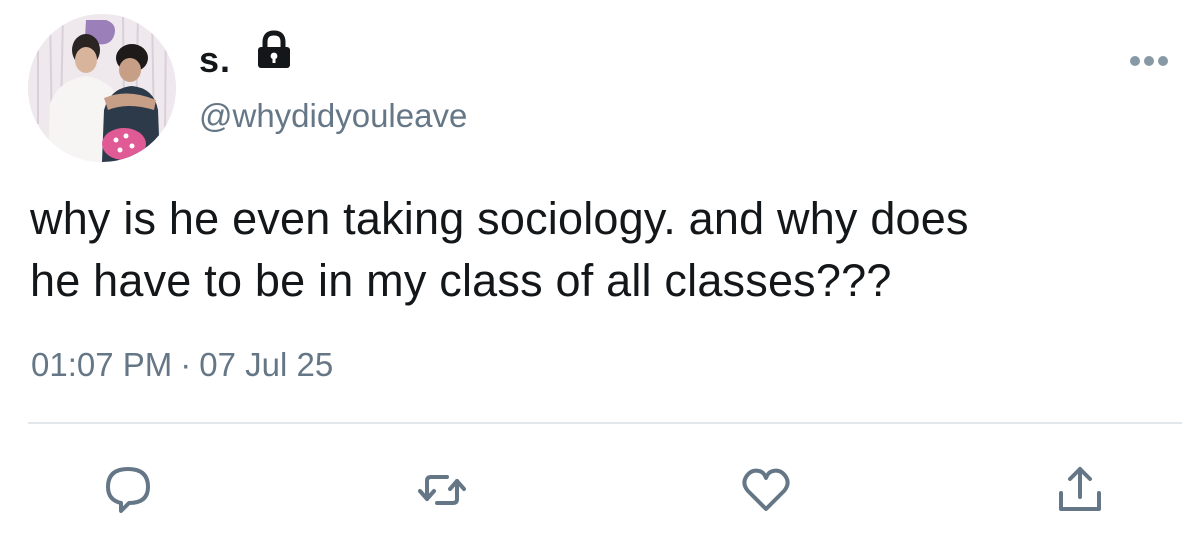  I want to click on retweet-icon, so click(442, 490).